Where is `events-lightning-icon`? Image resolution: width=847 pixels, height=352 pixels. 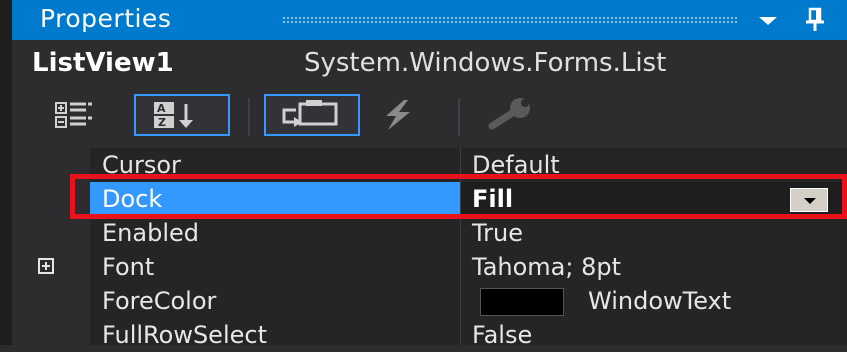
events-lightning-icon is located at coordinates (397, 120).